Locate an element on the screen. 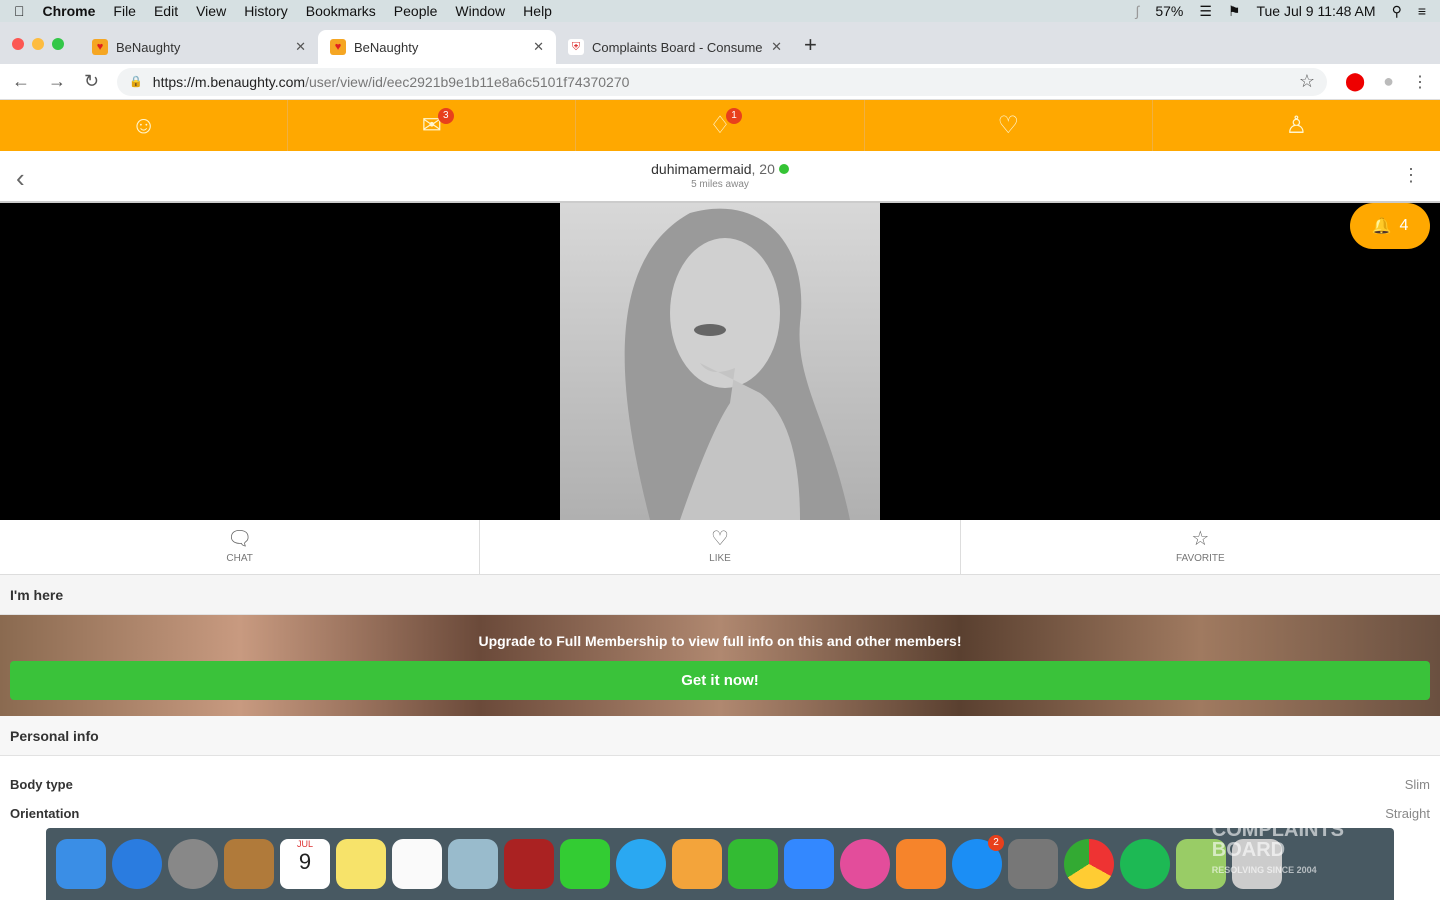  bluetooth-icon: ∫ is located at coordinates (1137, 11).